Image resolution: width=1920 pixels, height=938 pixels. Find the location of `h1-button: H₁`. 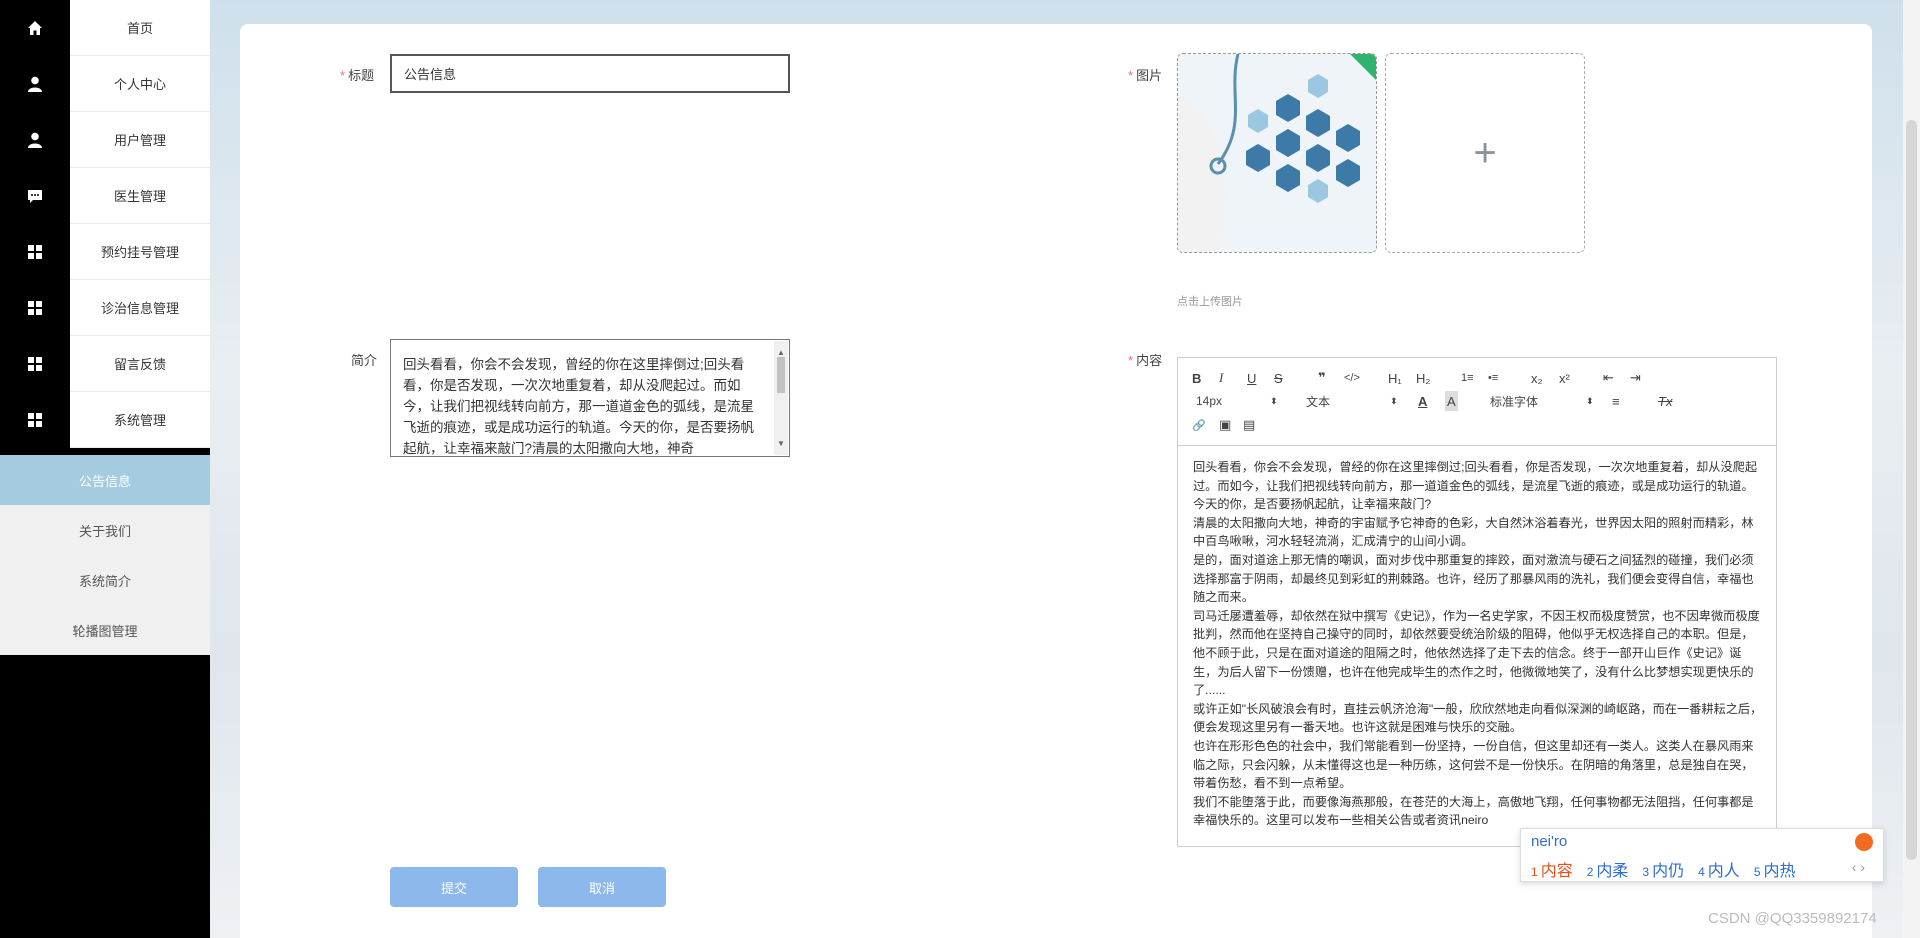

h1-button: H₁ is located at coordinates (1395, 378).